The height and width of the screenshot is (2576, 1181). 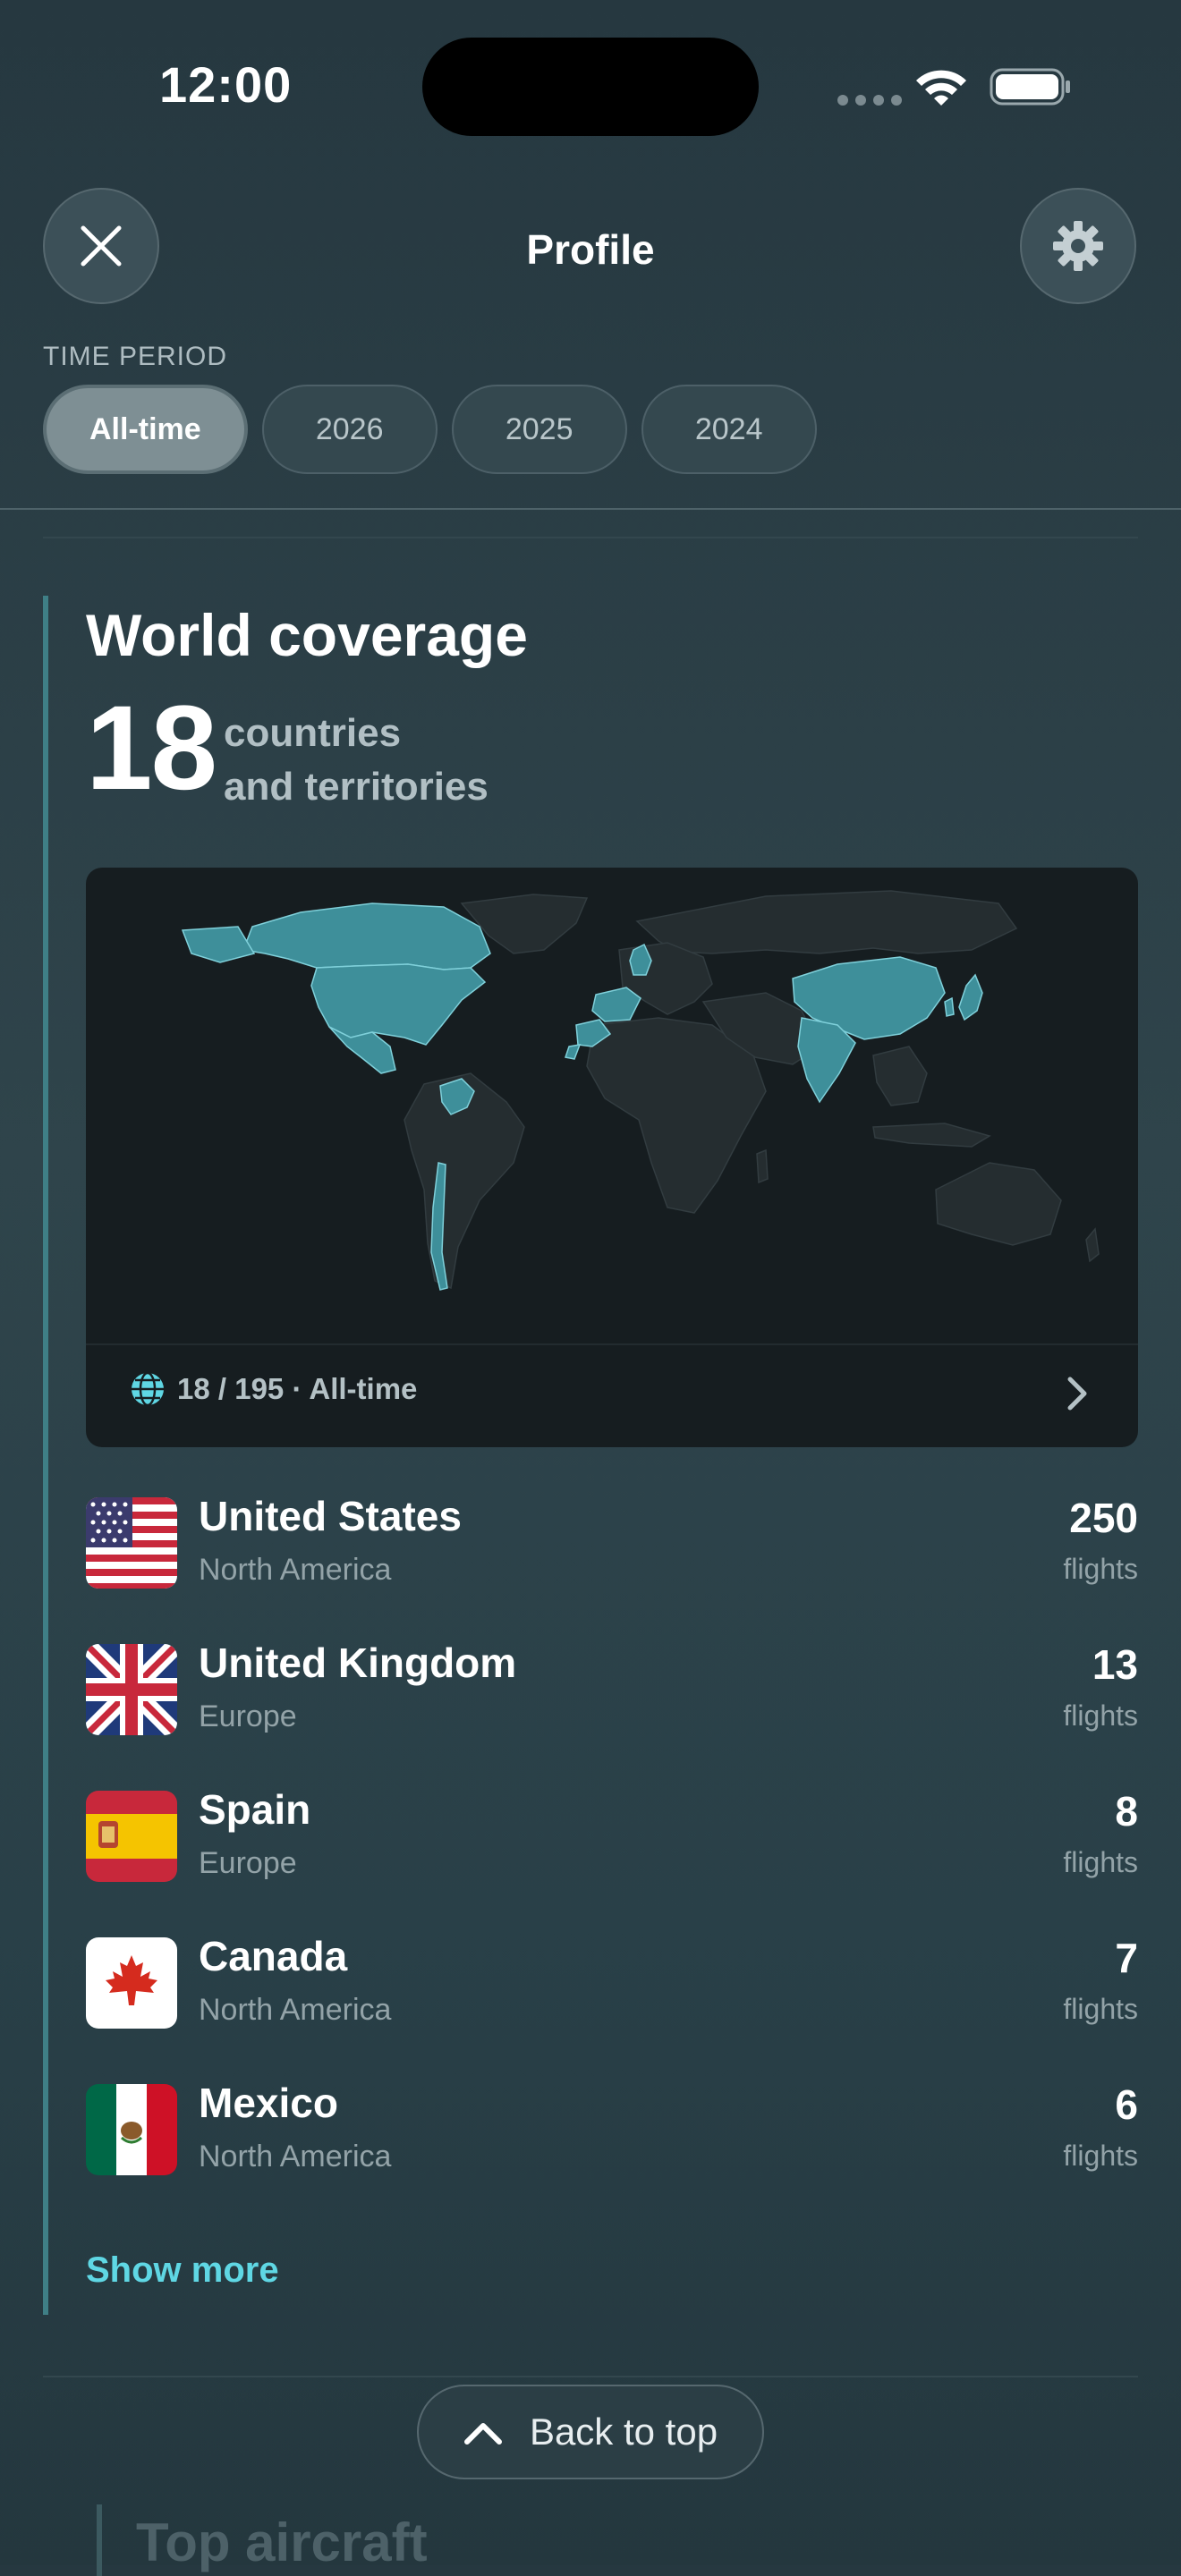 What do you see at coordinates (131, 1689) in the screenshot?
I see `uk-flag-icon` at bounding box center [131, 1689].